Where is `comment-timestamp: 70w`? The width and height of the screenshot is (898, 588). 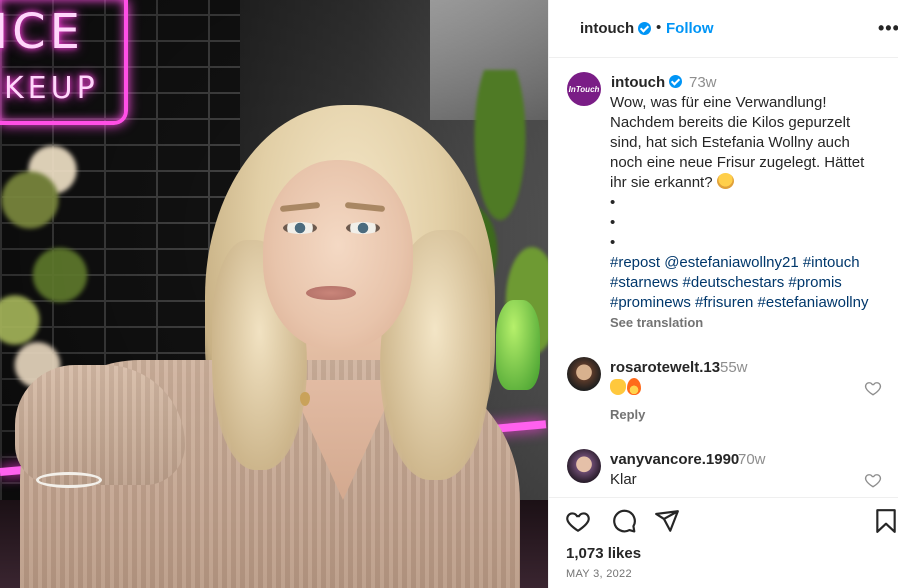
comment-timestamp: 70w is located at coordinates (752, 459).